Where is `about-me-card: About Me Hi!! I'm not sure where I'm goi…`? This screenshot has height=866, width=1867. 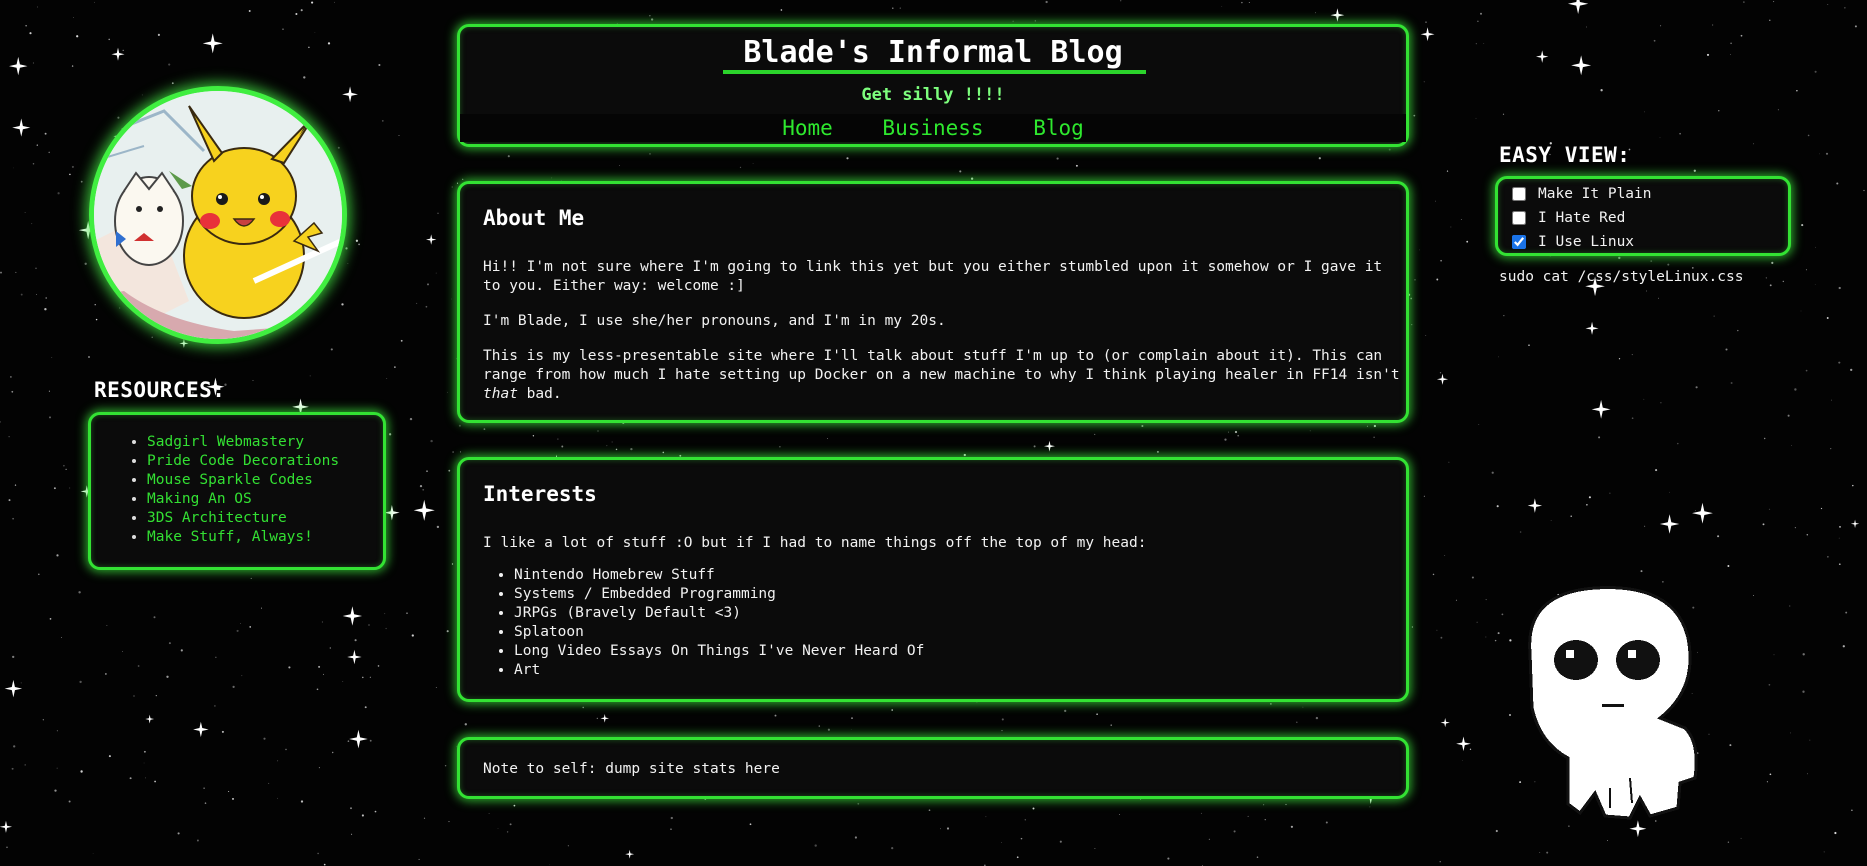
about-me-card: About Me Hi!! I'm not sure where I'm goi… is located at coordinates (933, 302).